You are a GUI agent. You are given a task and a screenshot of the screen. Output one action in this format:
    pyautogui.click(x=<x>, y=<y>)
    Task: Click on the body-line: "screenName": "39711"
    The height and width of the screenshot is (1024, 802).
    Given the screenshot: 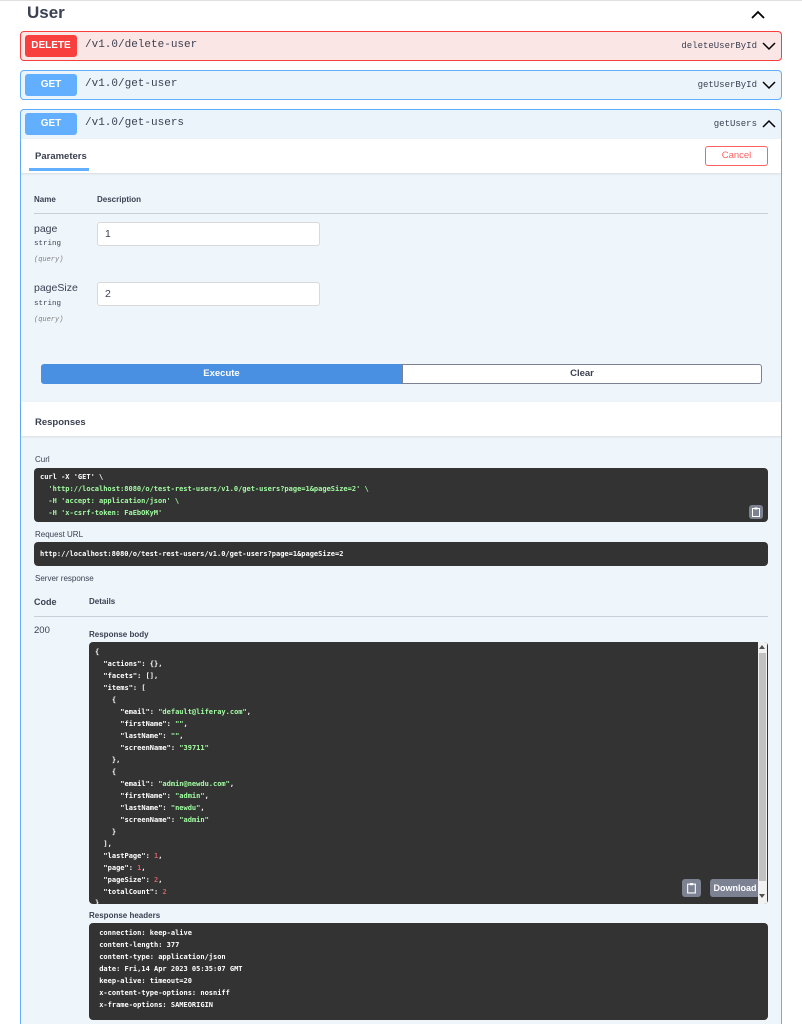 What is the action you would take?
    pyautogui.click(x=152, y=748)
    